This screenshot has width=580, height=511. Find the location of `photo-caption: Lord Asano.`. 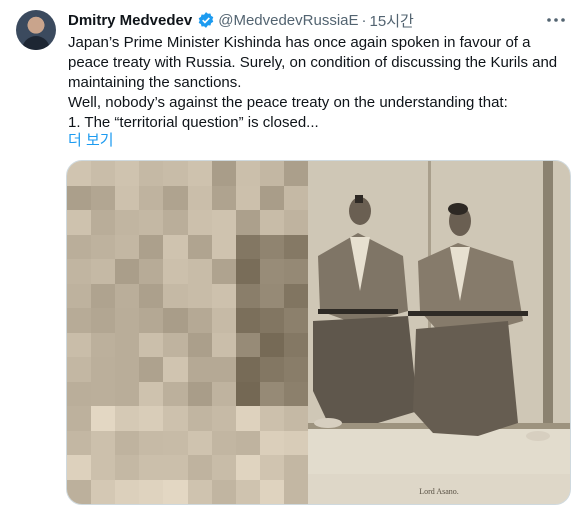

photo-caption: Lord Asano. is located at coordinates (439, 491).